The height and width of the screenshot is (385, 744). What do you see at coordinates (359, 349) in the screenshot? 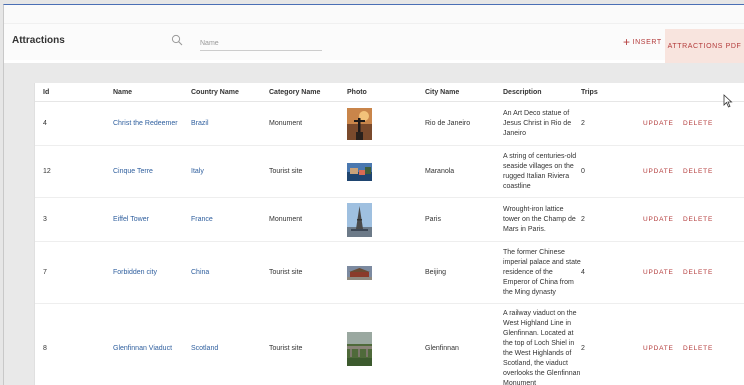
I see `viaduct-photo` at bounding box center [359, 349].